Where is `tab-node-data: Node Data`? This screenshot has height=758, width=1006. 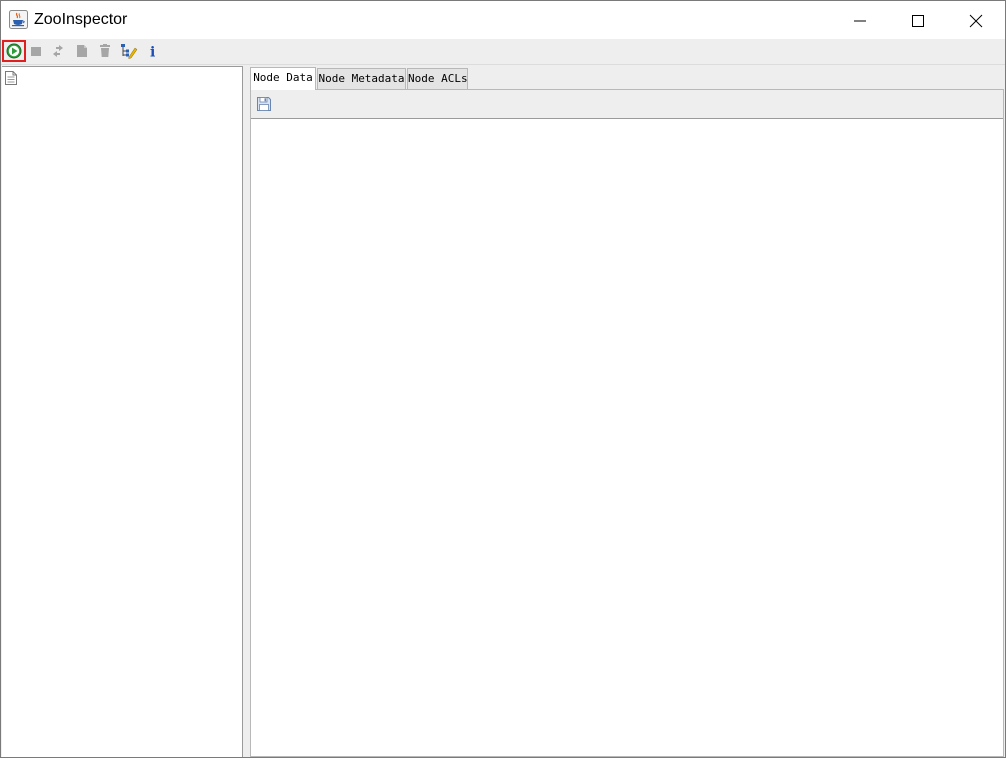
tab-node-data: Node Data is located at coordinates (283, 78).